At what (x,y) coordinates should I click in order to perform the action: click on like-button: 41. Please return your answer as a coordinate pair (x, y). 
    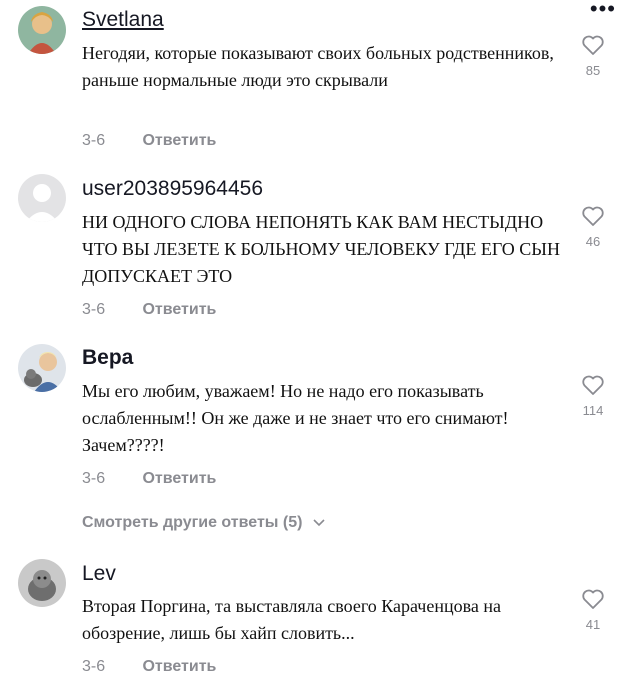
    Looking at the image, I should click on (593, 610).